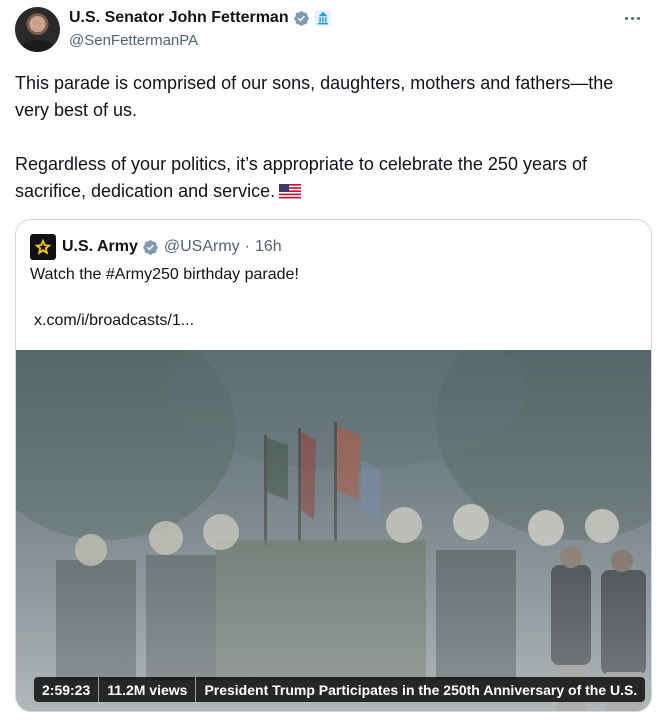  What do you see at coordinates (66, 689) in the screenshot?
I see `video-duration: 2:59:23` at bounding box center [66, 689].